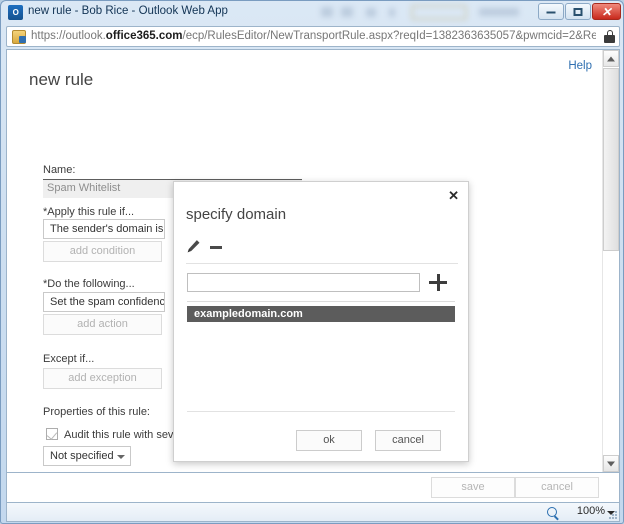 This screenshot has height=524, width=624. What do you see at coordinates (438, 282) in the screenshot?
I see `plus-icon` at bounding box center [438, 282].